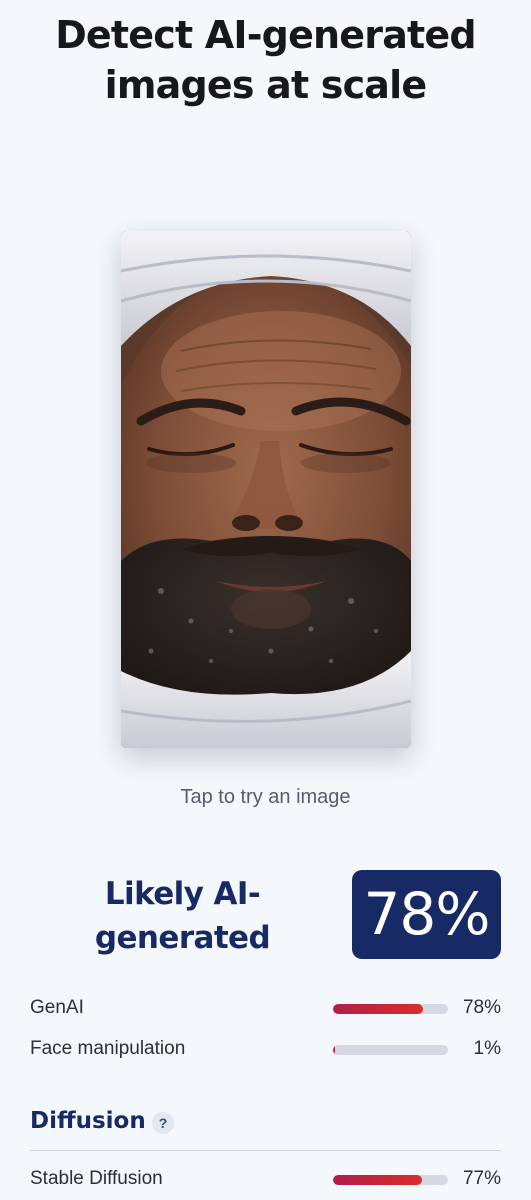  Describe the element at coordinates (266, 85) in the screenshot. I see `headline-line-2: images at scale` at that location.